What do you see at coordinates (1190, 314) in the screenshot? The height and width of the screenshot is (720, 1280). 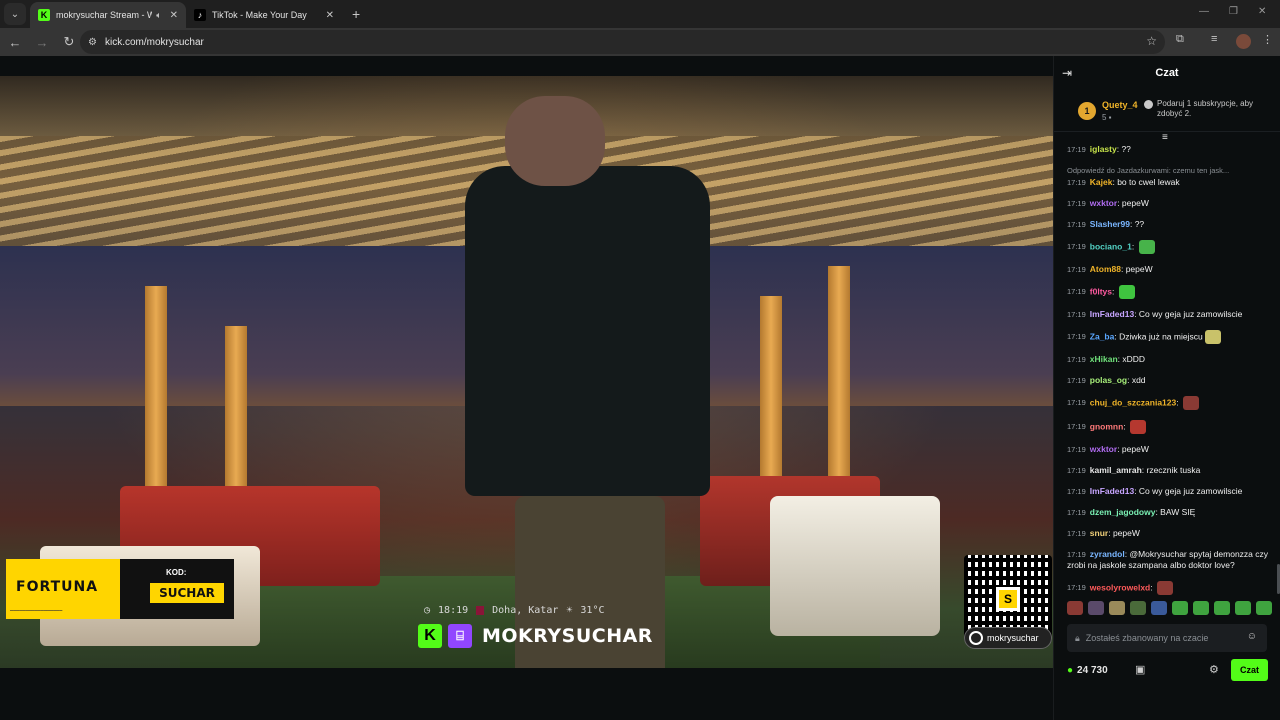 I see `message-text: Co wy geja juz zamowilscie` at bounding box center [1190, 314].